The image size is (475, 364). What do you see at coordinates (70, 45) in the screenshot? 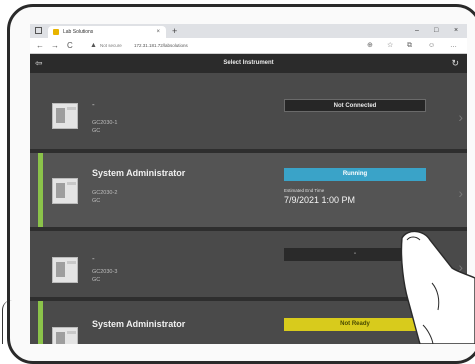
I see `reload-icon: C` at bounding box center [70, 45].